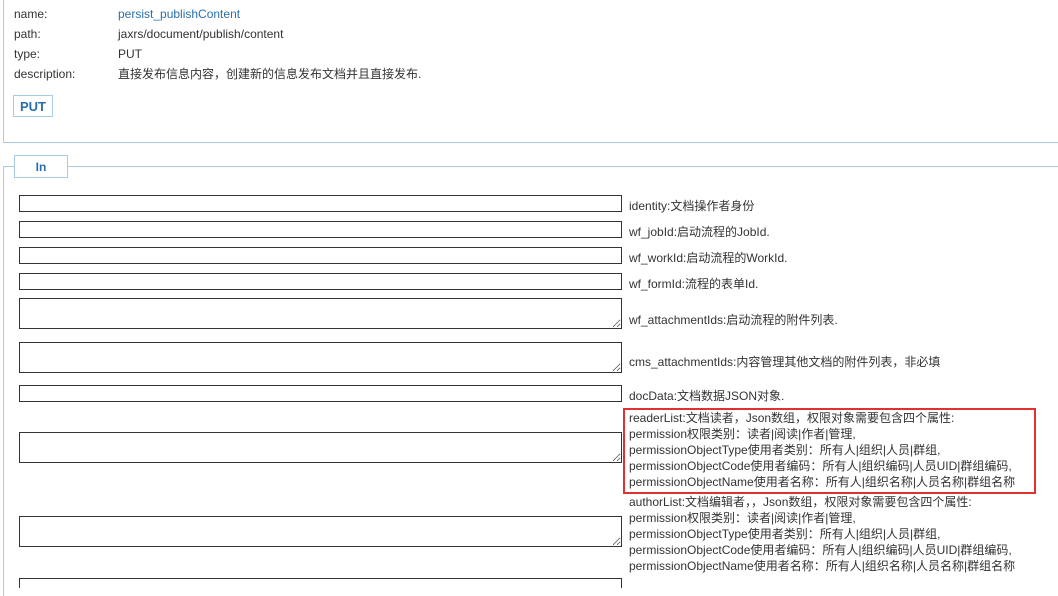 This screenshot has height=596, width=1058. Describe the element at coordinates (320, 357) in the screenshot. I see `cms-attachmentids-textarea` at that location.